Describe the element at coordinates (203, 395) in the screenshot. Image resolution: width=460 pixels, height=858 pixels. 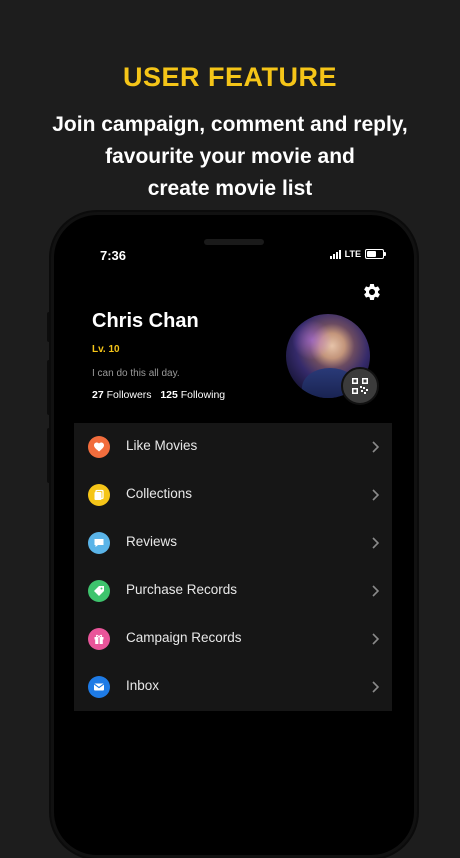
I see `following-label: Following` at that location.